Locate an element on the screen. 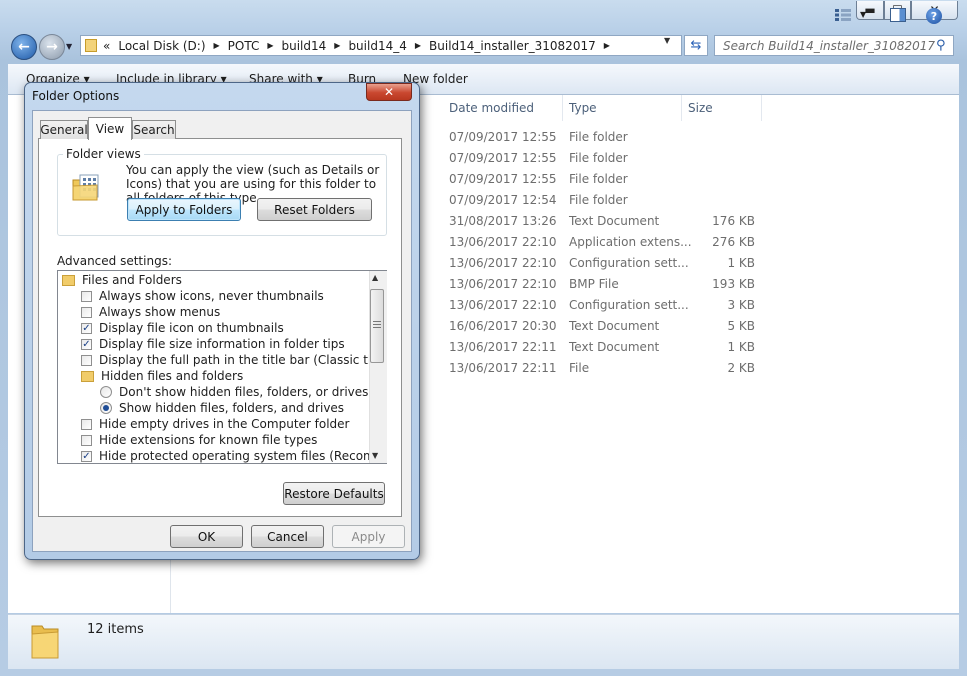  restore-defaults-button: Restore Defaults is located at coordinates (334, 493).